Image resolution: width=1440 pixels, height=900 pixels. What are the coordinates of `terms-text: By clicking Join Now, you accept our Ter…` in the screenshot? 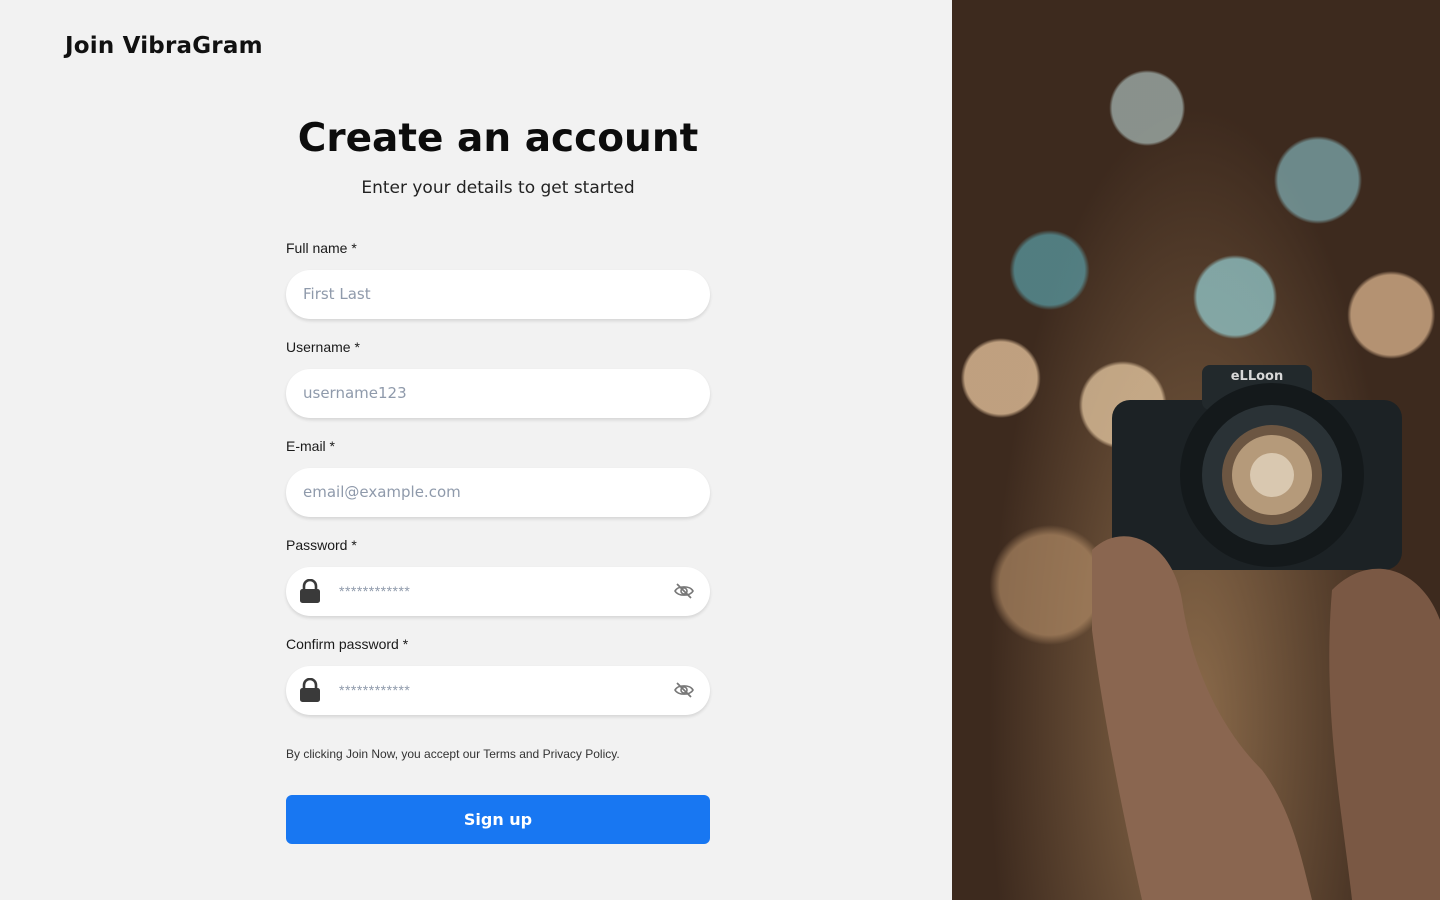 It's located at (453, 754).